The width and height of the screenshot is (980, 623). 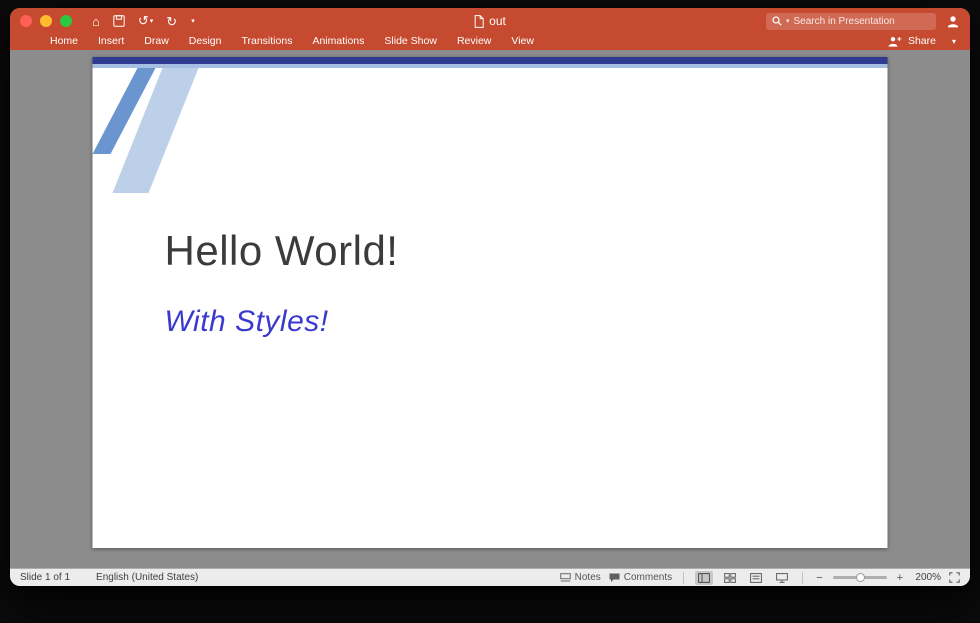 I want to click on view-slide-sorter-button, so click(x=730, y=578).